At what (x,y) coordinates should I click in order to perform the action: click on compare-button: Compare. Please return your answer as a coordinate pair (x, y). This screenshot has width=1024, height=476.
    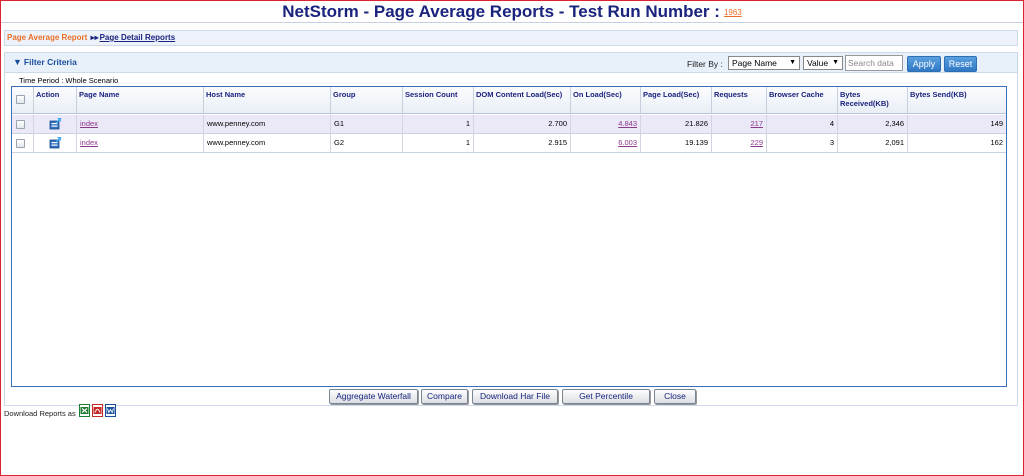
    Looking at the image, I should click on (444, 396).